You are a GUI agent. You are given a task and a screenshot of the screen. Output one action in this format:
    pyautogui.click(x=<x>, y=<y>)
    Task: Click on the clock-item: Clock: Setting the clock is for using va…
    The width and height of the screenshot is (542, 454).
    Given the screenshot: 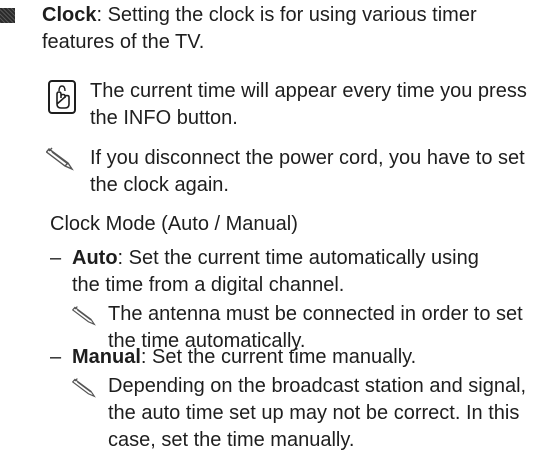 What is the action you would take?
    pyautogui.click(x=282, y=29)
    